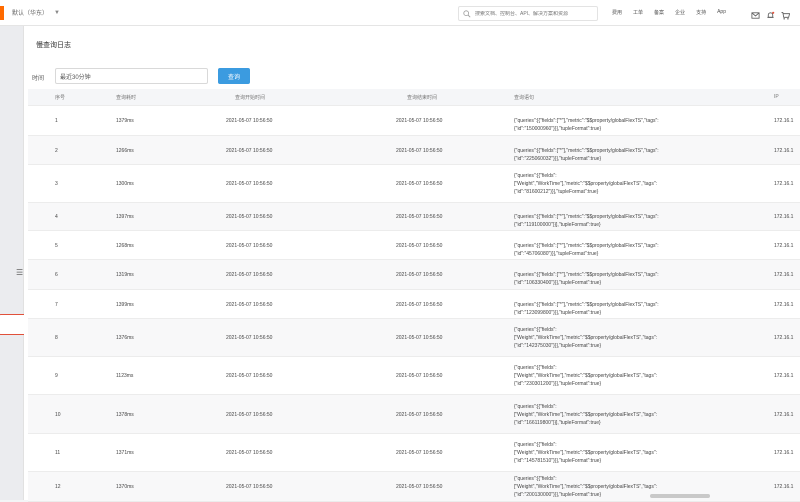  What do you see at coordinates (56, 305) in the screenshot?
I see `row-index: 7` at bounding box center [56, 305].